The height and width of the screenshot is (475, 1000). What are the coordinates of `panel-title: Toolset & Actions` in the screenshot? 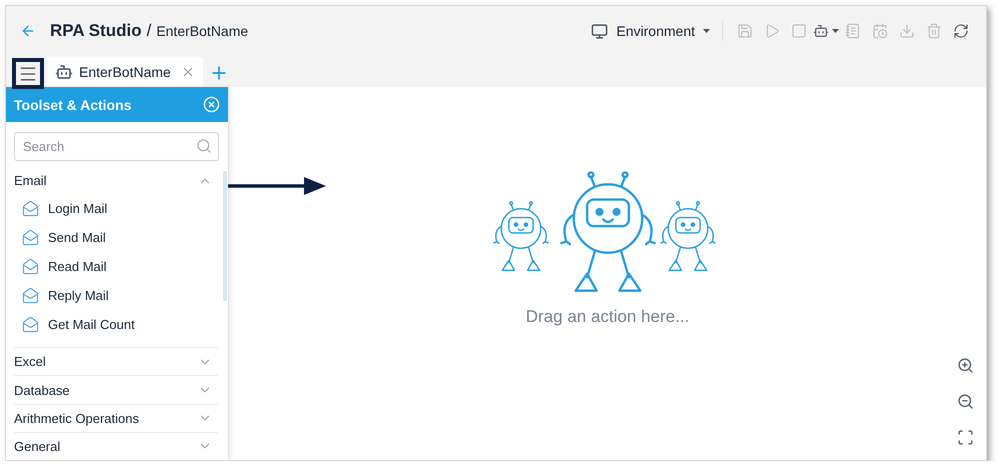 It's located at (73, 104).